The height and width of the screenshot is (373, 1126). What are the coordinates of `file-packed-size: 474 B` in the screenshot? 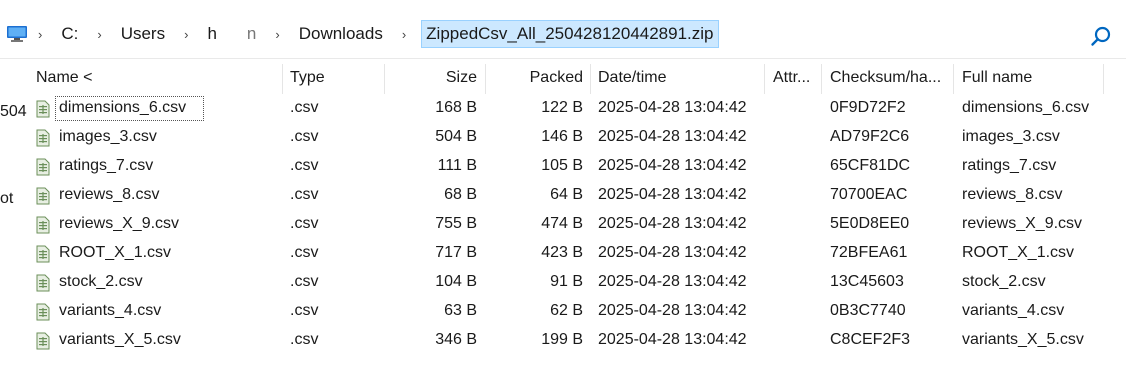 It's located at (562, 223).